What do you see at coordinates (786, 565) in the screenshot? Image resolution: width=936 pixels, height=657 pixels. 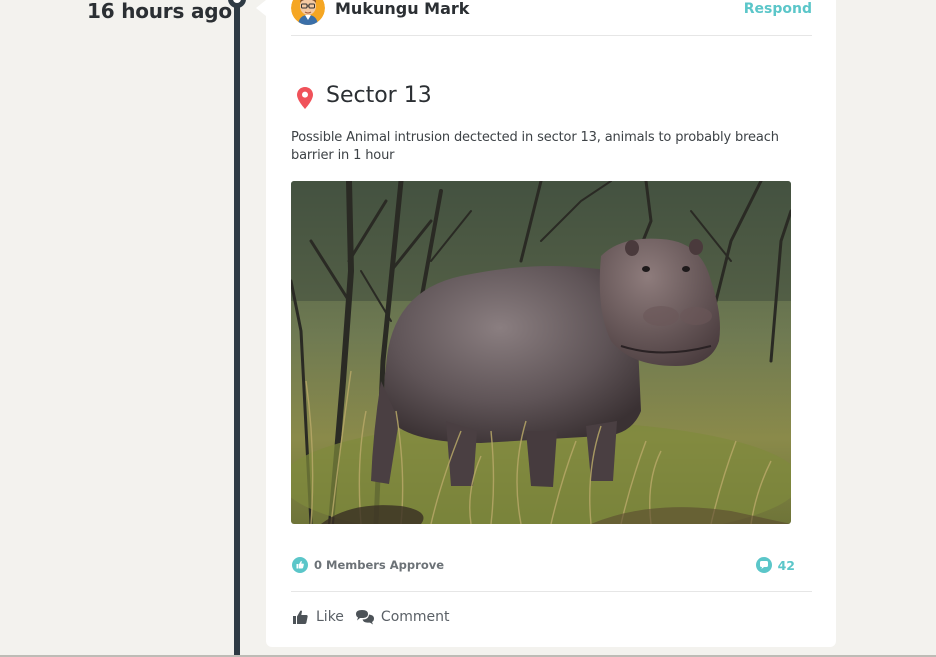 I see `comments-count-value: 42` at bounding box center [786, 565].